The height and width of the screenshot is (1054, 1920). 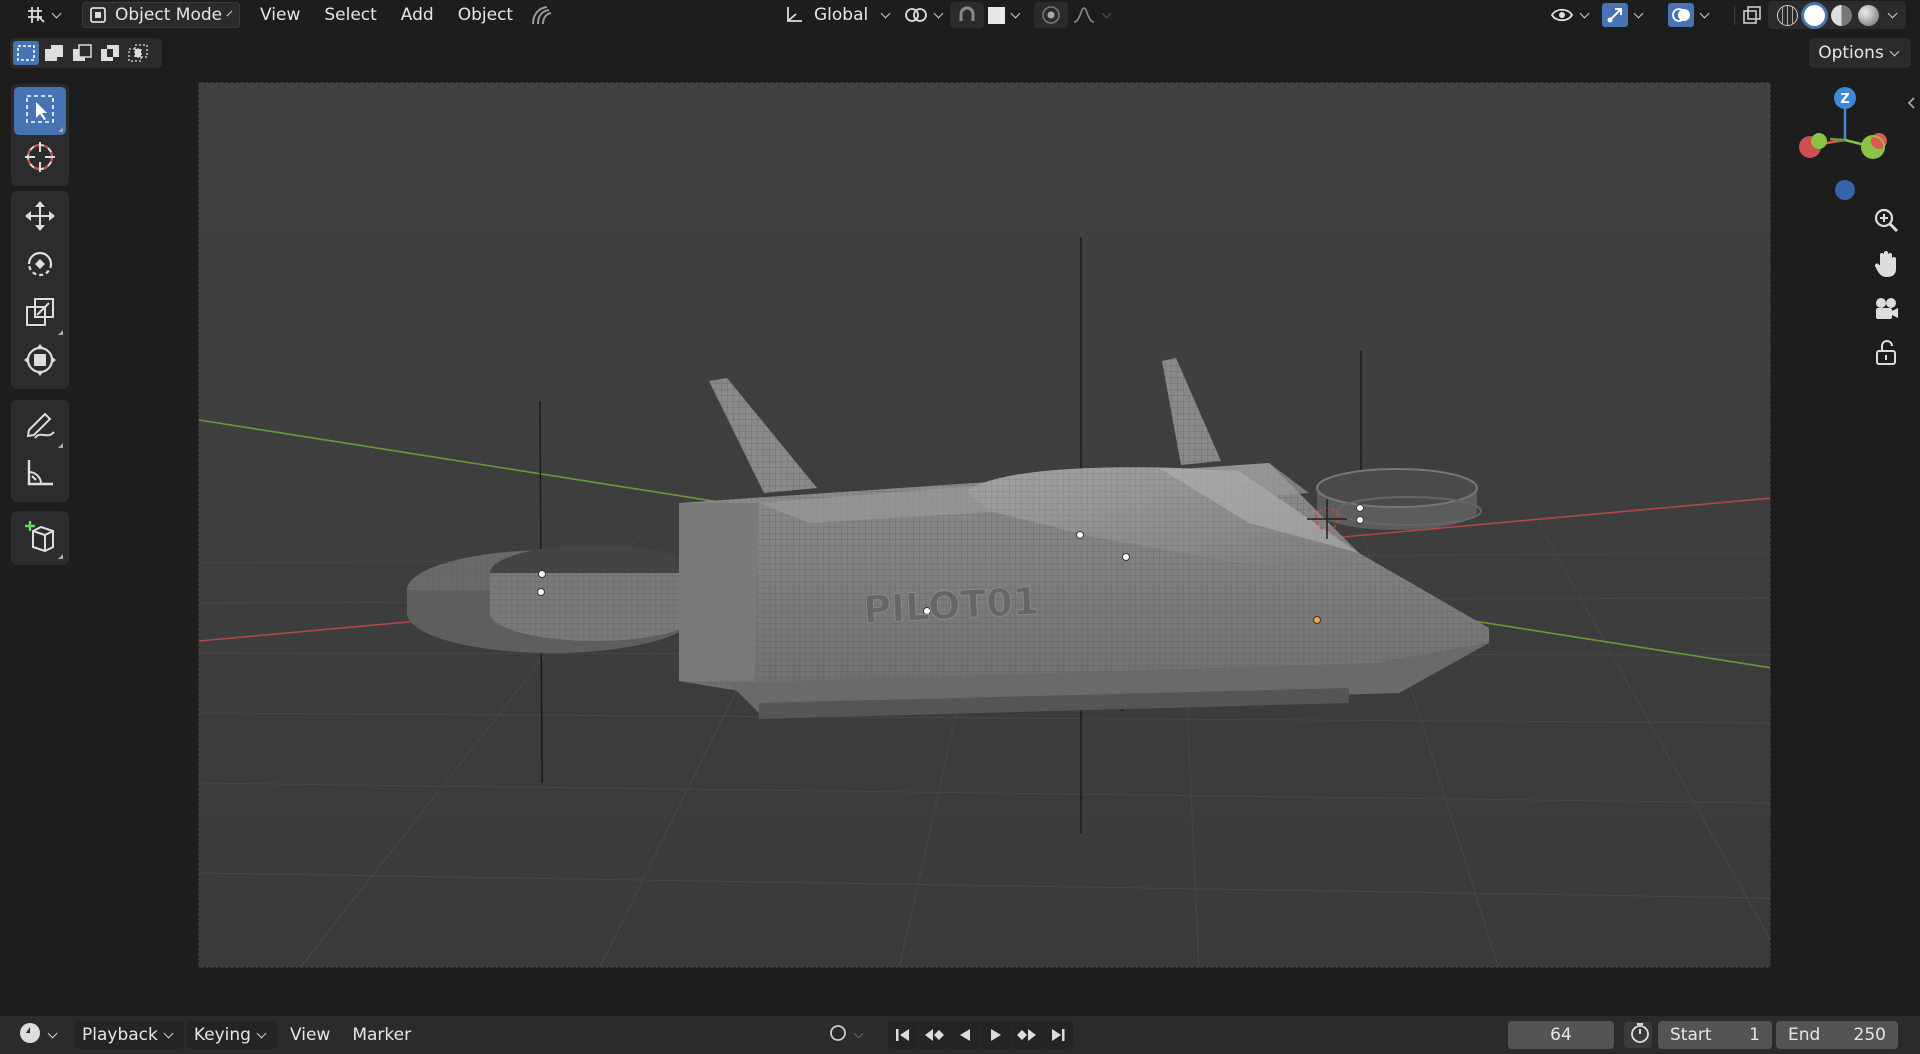 I want to click on pivot-dropdown, so click(x=925, y=15).